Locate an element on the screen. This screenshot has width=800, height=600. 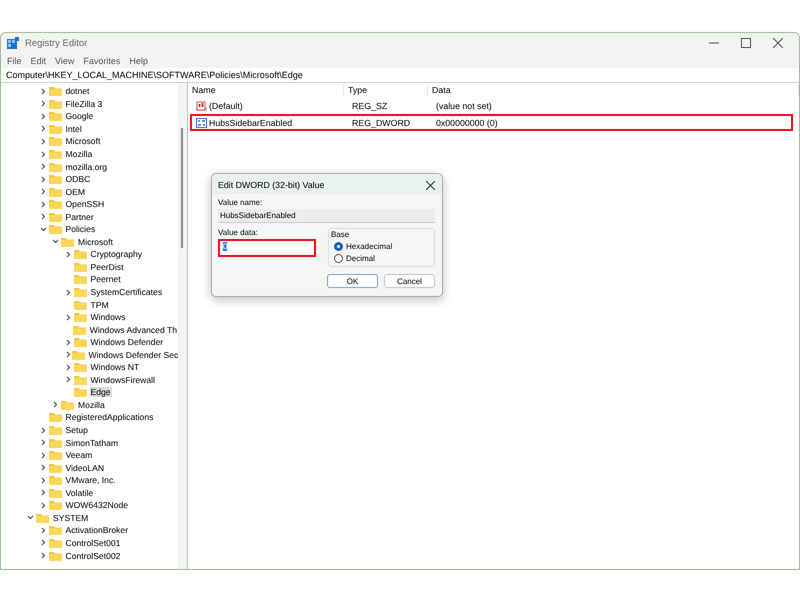
tree-item: SimonTatham is located at coordinates (92, 443).